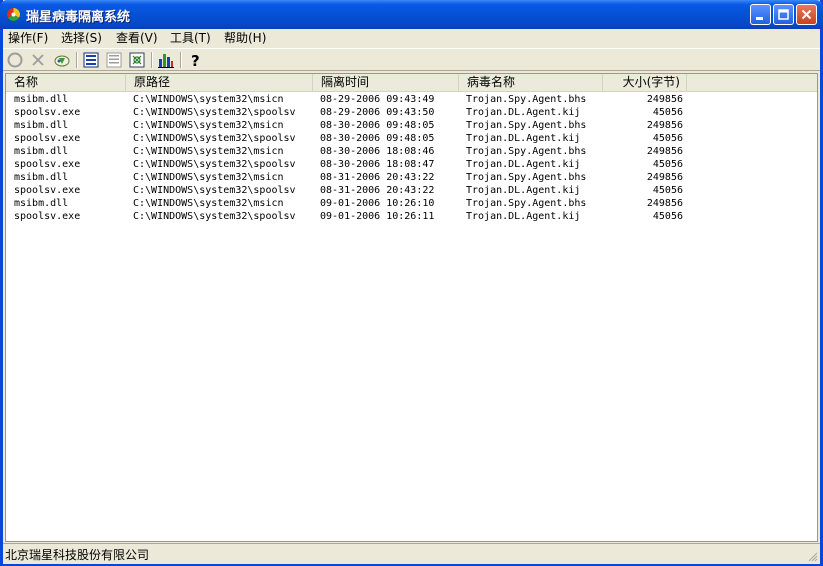 The image size is (823, 566). I want to click on restore-icon, so click(15, 60).